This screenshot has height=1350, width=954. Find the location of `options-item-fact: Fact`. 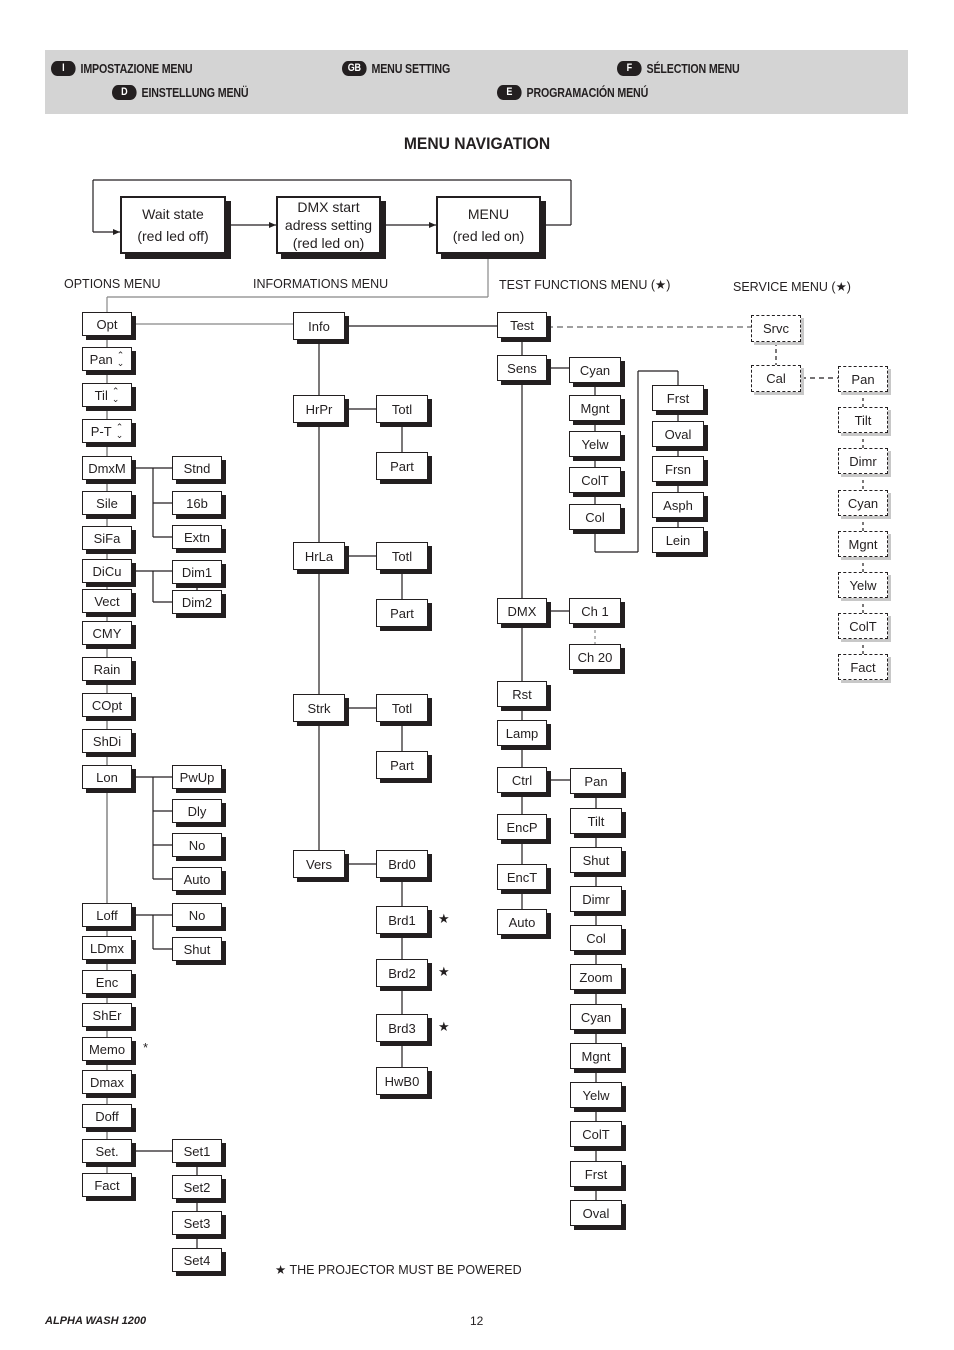

options-item-fact: Fact is located at coordinates (107, 1185).